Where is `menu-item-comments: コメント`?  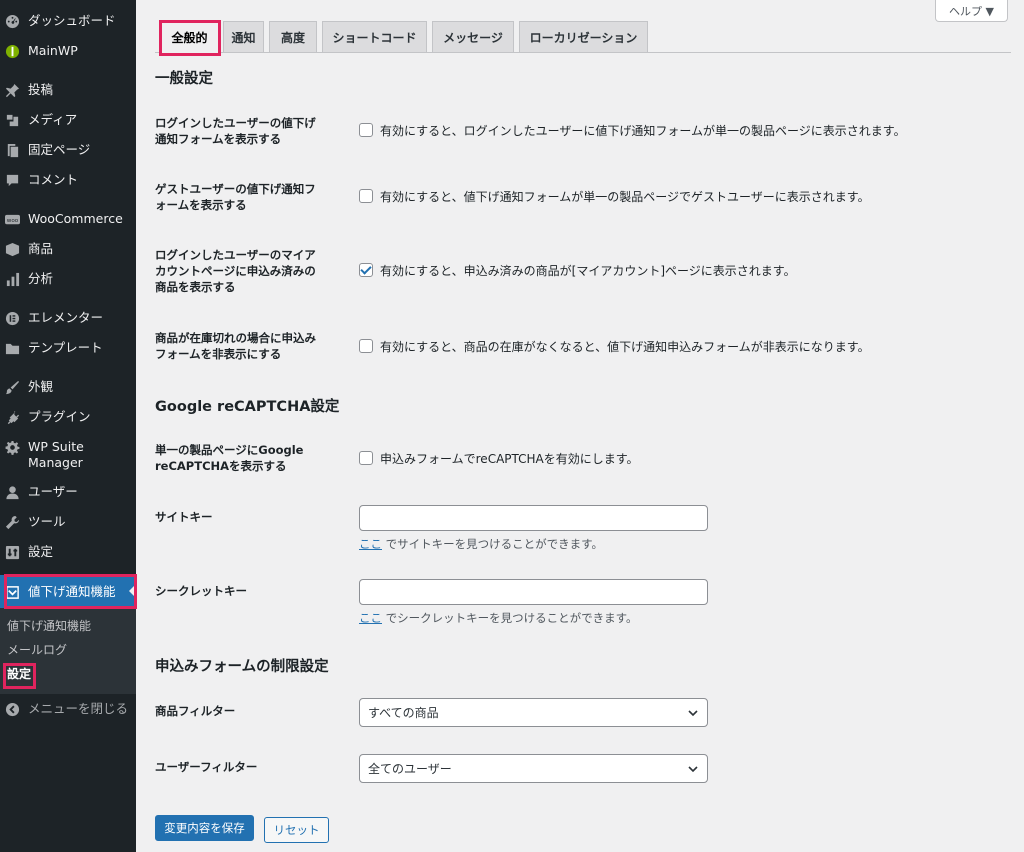
menu-item-comments: コメント is located at coordinates (68, 181).